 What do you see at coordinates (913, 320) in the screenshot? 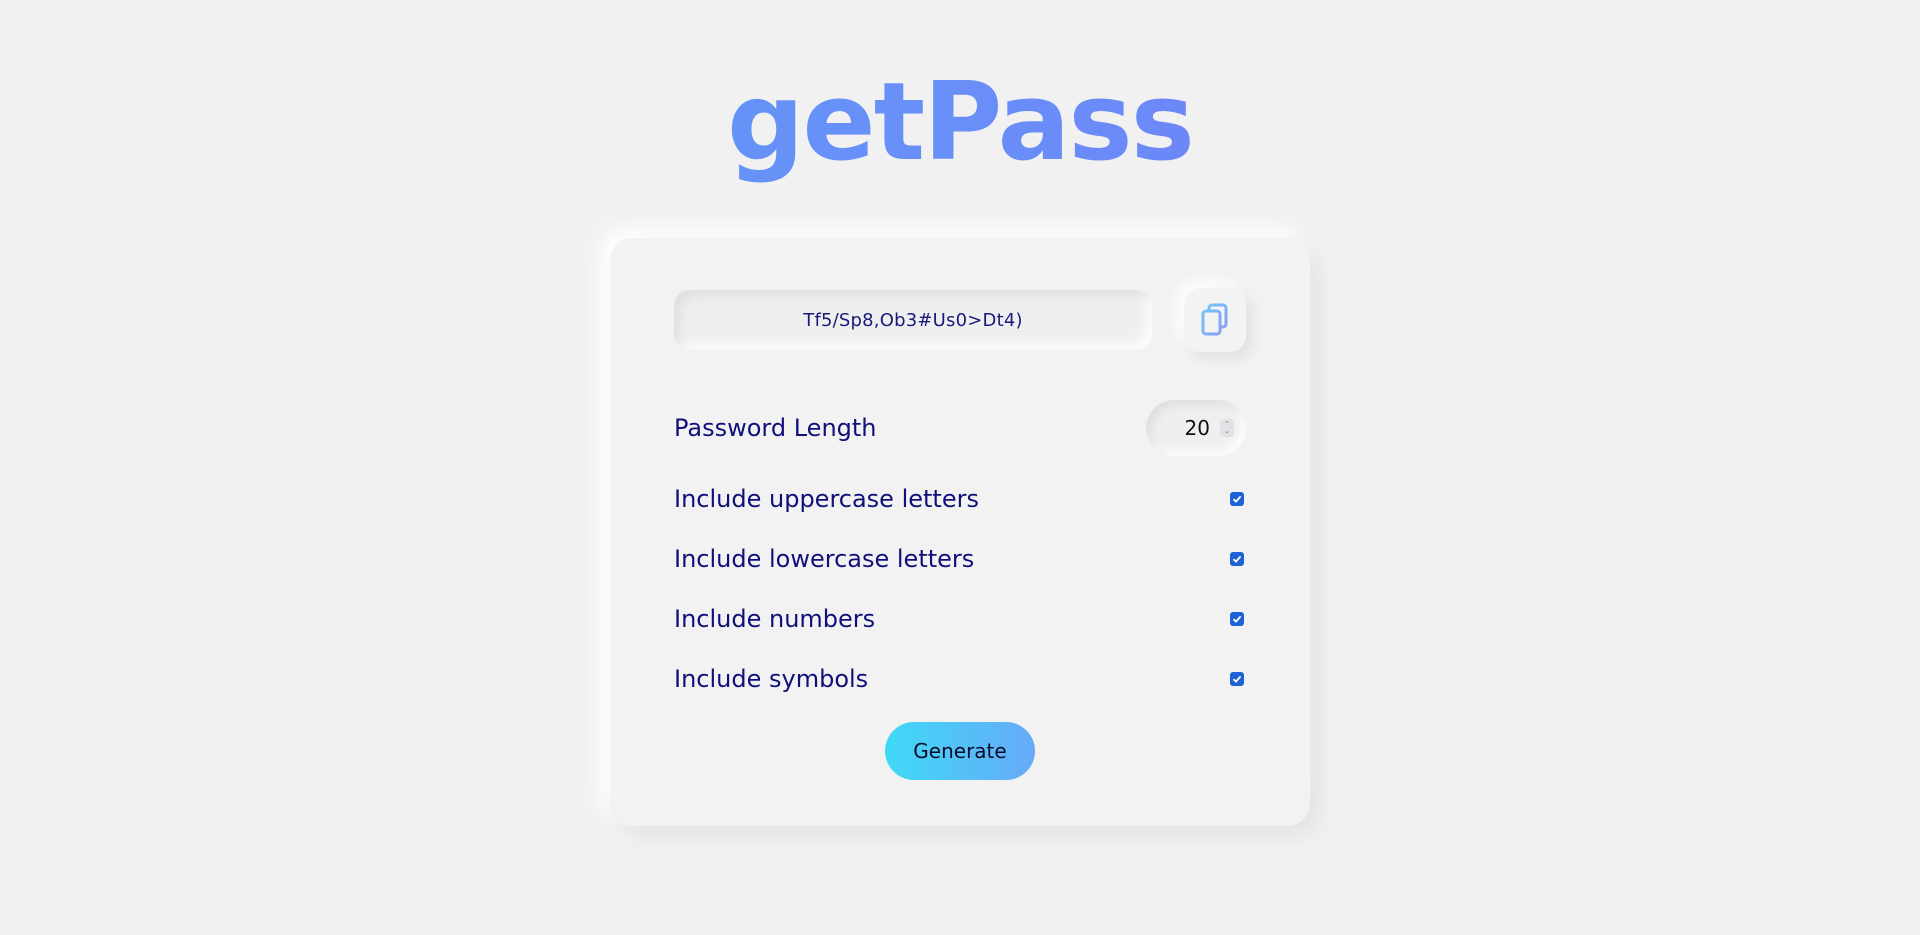
I see `password-output-field: Tf5/Sp8,Ob3#Us0>Dt4)` at bounding box center [913, 320].